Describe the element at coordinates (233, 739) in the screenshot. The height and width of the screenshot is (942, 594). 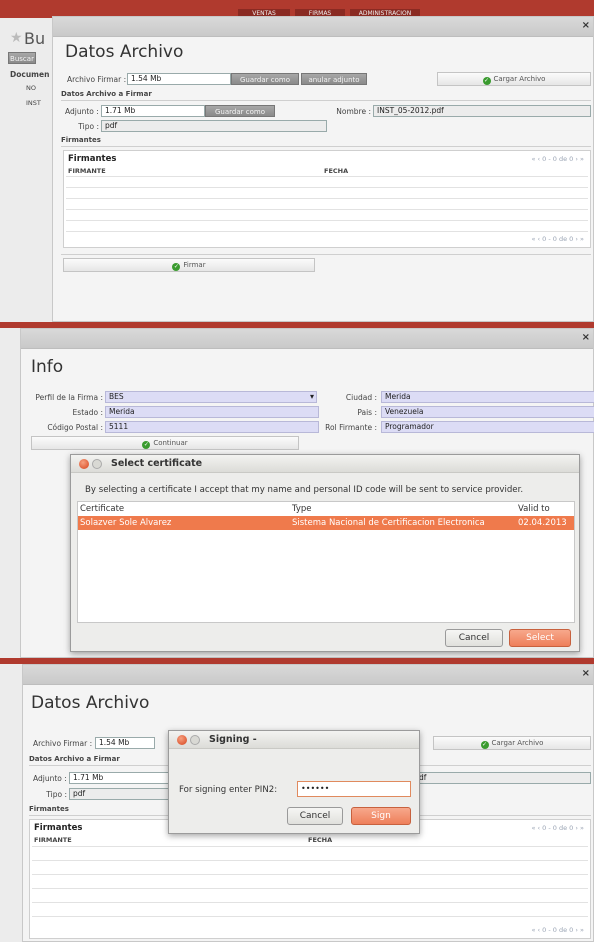
I see `dialog-title: Signing -` at that location.